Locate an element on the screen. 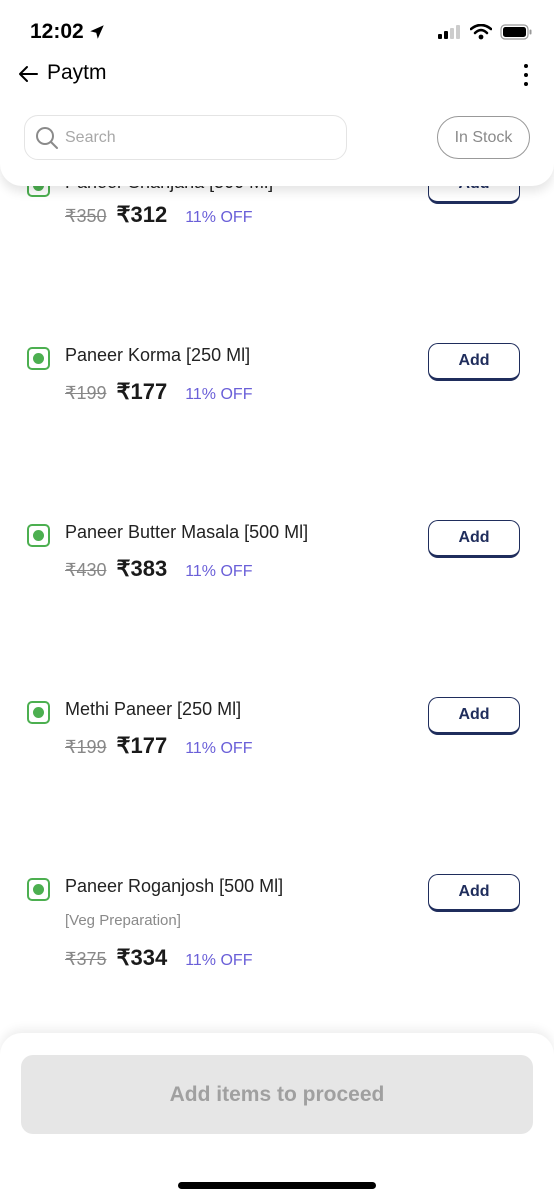  more-options-icon is located at coordinates (526, 75).